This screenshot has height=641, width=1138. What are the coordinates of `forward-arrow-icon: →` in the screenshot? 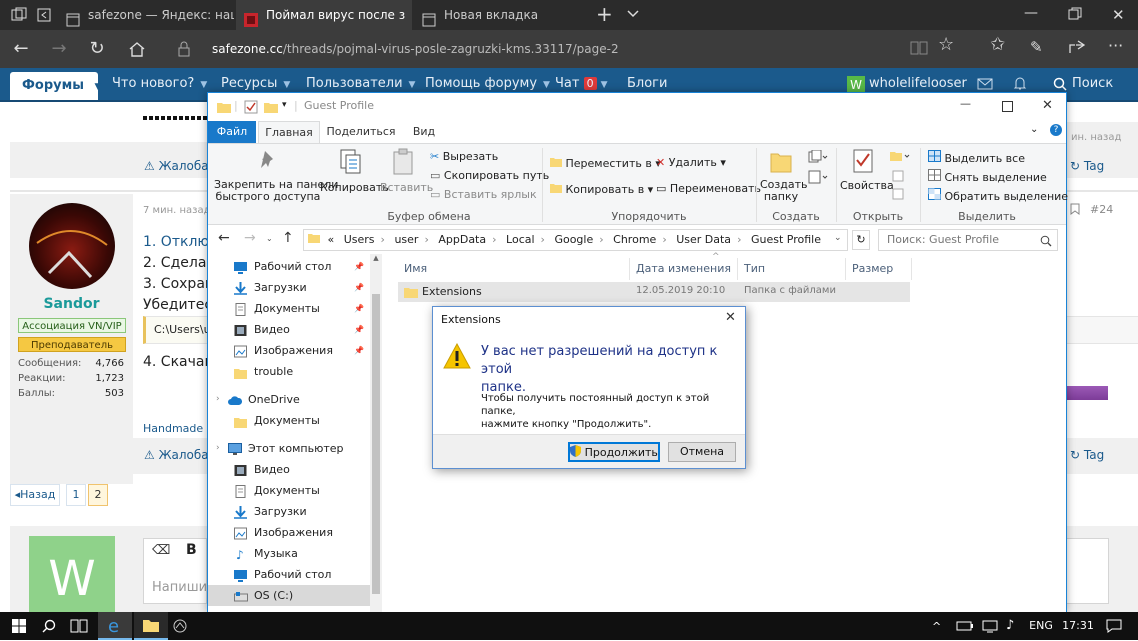 It's located at (250, 238).